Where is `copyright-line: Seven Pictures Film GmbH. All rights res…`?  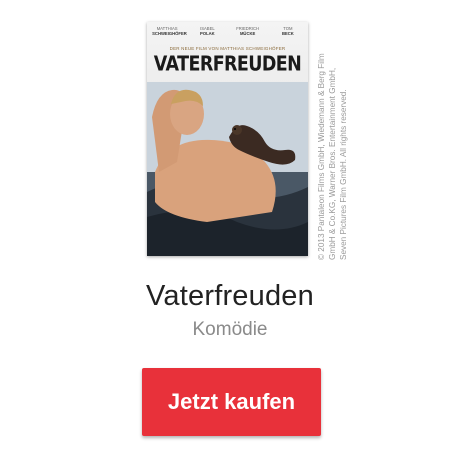
copyright-line: Seven Pictures Film GmbH. All rights res… is located at coordinates (343, 174).